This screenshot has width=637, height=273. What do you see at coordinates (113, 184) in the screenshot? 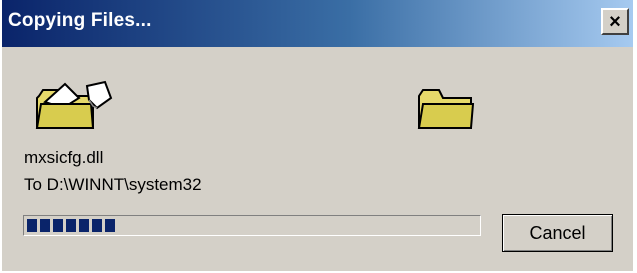
I see `destination-label: To D:\WINNT\system32` at bounding box center [113, 184].